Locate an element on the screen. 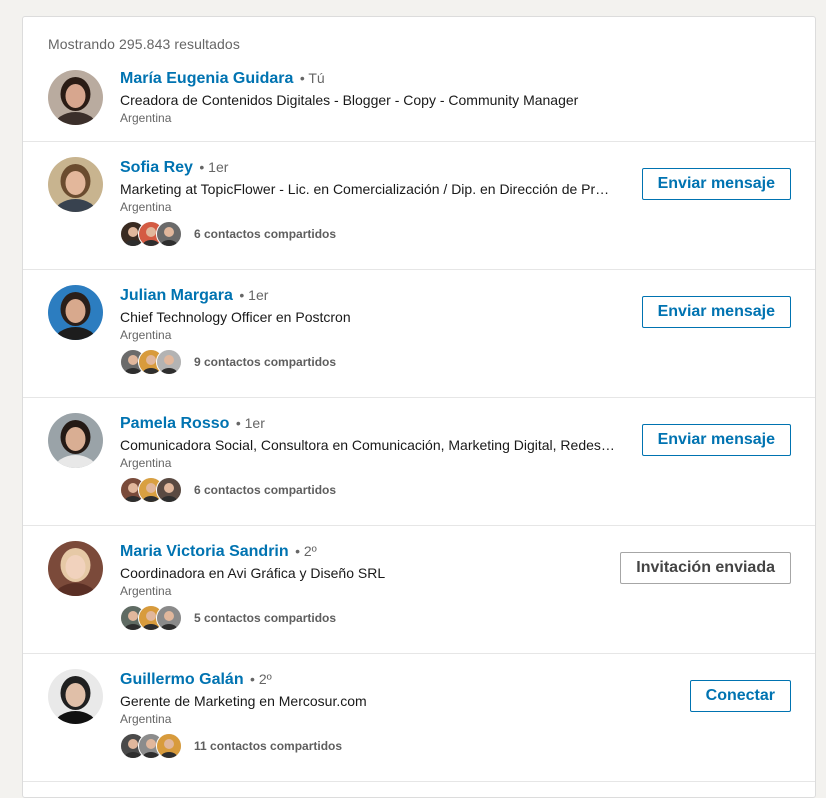  shared-connections-label: 5 contactos compartidos is located at coordinates (265, 618).